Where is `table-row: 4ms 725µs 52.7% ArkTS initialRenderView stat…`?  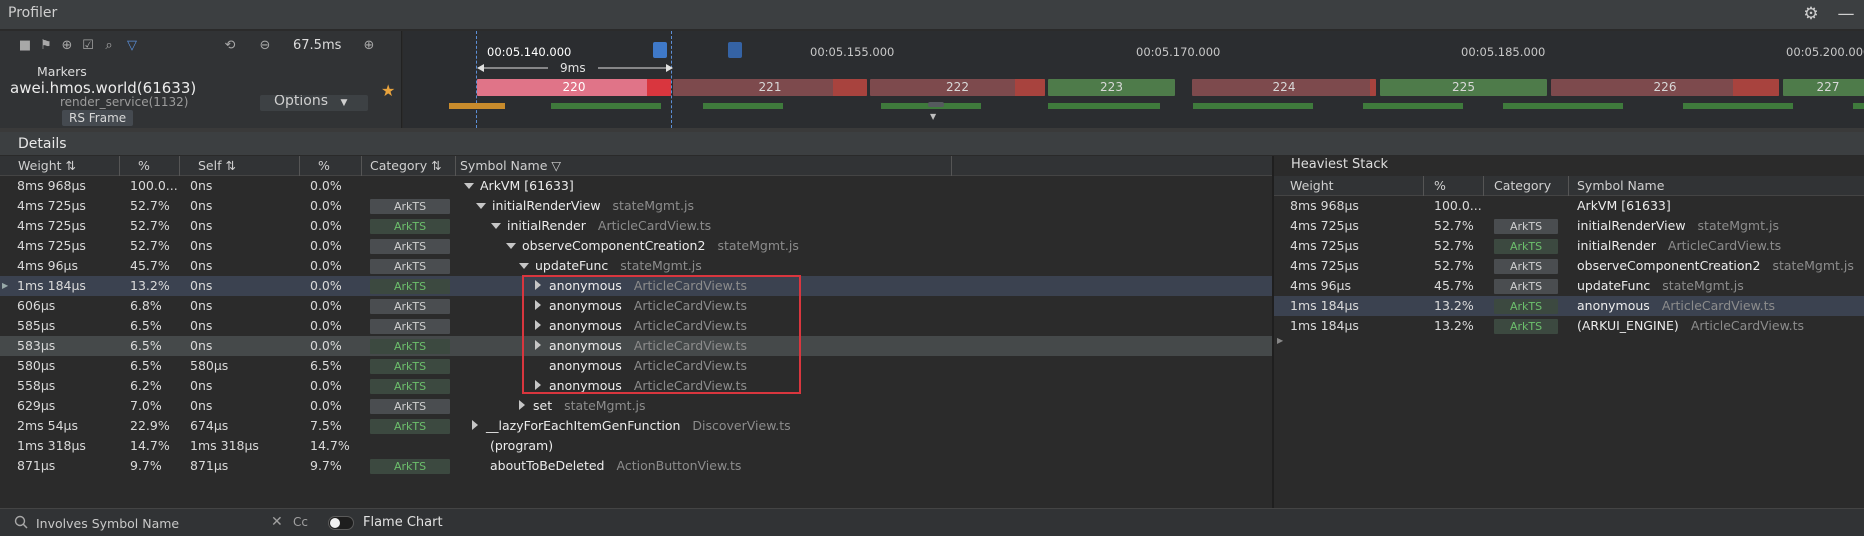
table-row: 4ms 725µs 52.7% ArkTS initialRenderView stat… is located at coordinates (1569, 226).